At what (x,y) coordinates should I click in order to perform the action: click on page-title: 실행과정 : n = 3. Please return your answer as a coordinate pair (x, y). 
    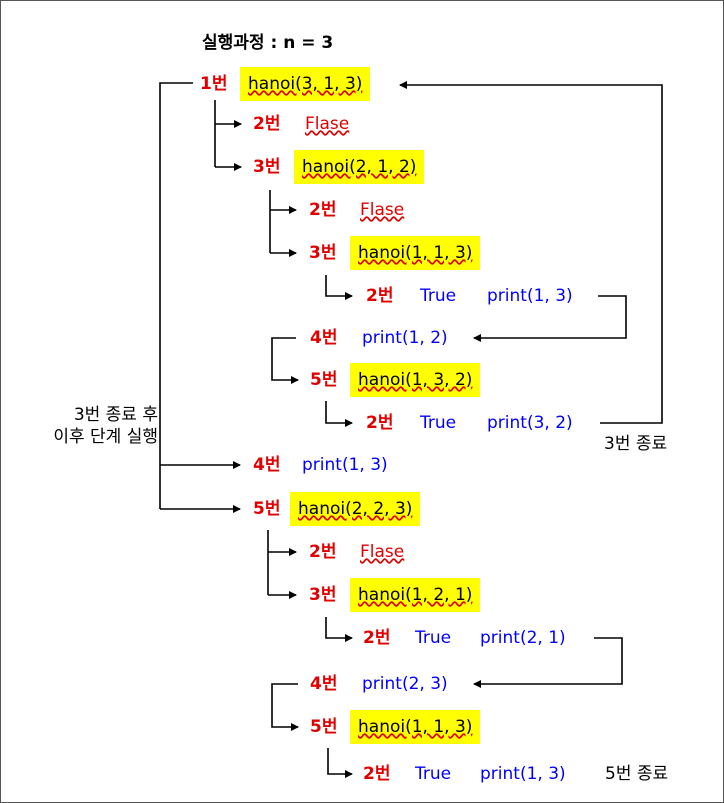
    Looking at the image, I should click on (268, 43).